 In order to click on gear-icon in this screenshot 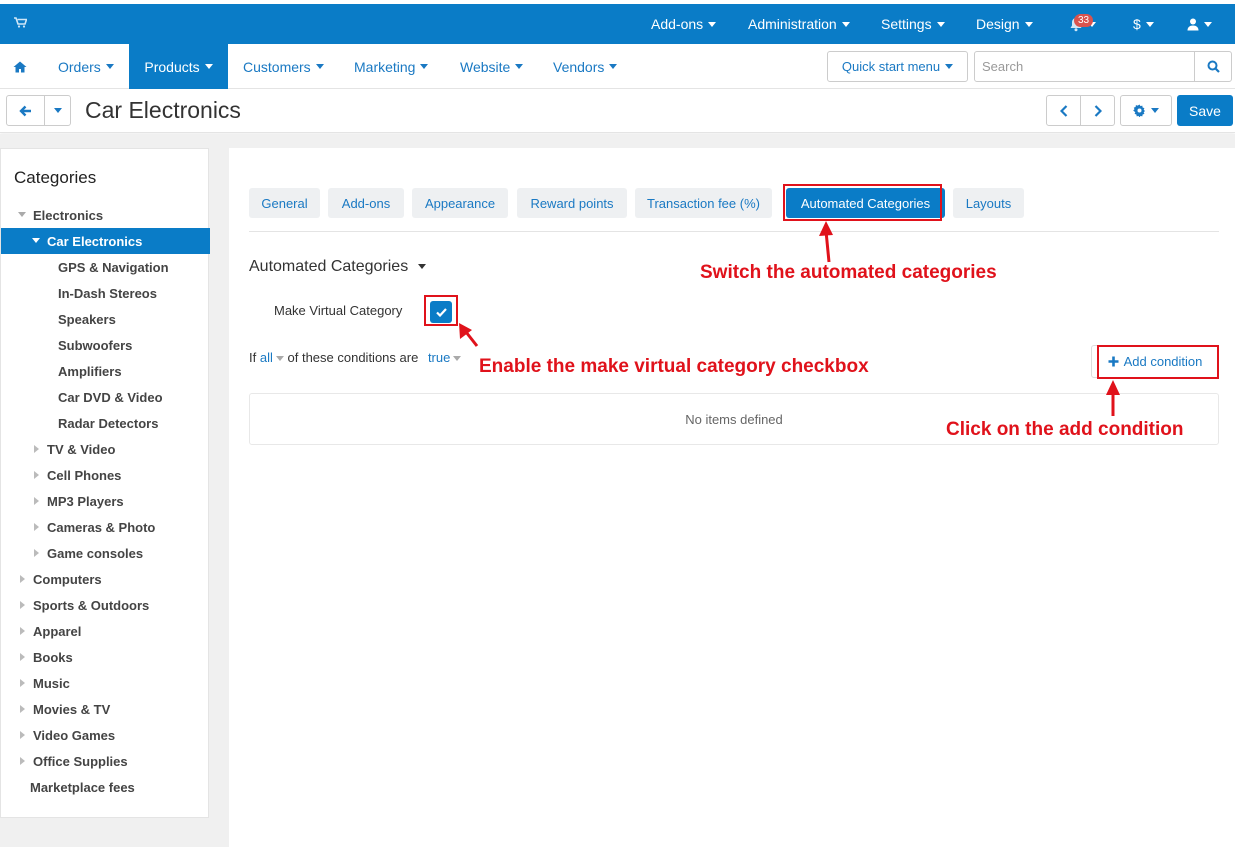, I will do `click(1139, 110)`.